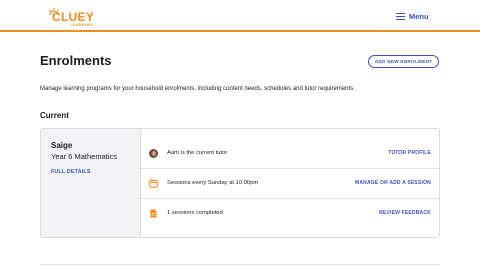 Image resolution: width=480 pixels, height=270 pixels. I want to click on menu-button: Menu, so click(412, 16).